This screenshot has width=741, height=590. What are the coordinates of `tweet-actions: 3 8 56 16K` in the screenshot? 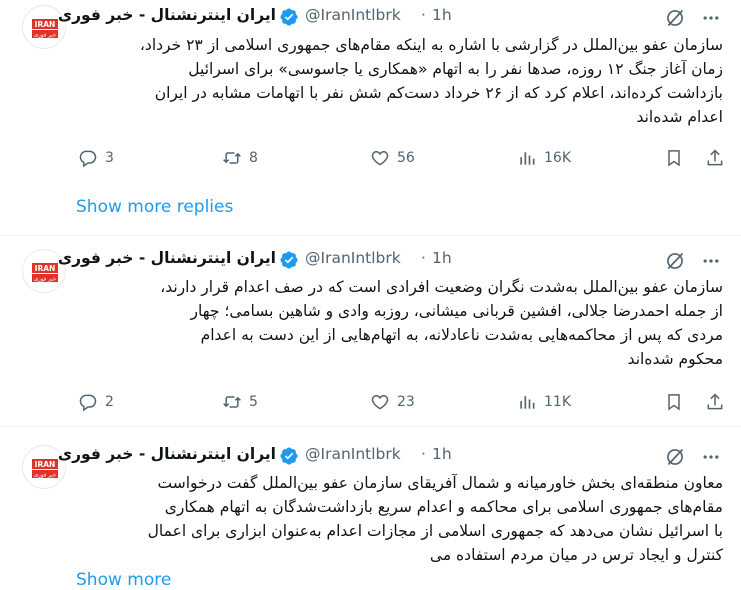 It's located at (370, 159).